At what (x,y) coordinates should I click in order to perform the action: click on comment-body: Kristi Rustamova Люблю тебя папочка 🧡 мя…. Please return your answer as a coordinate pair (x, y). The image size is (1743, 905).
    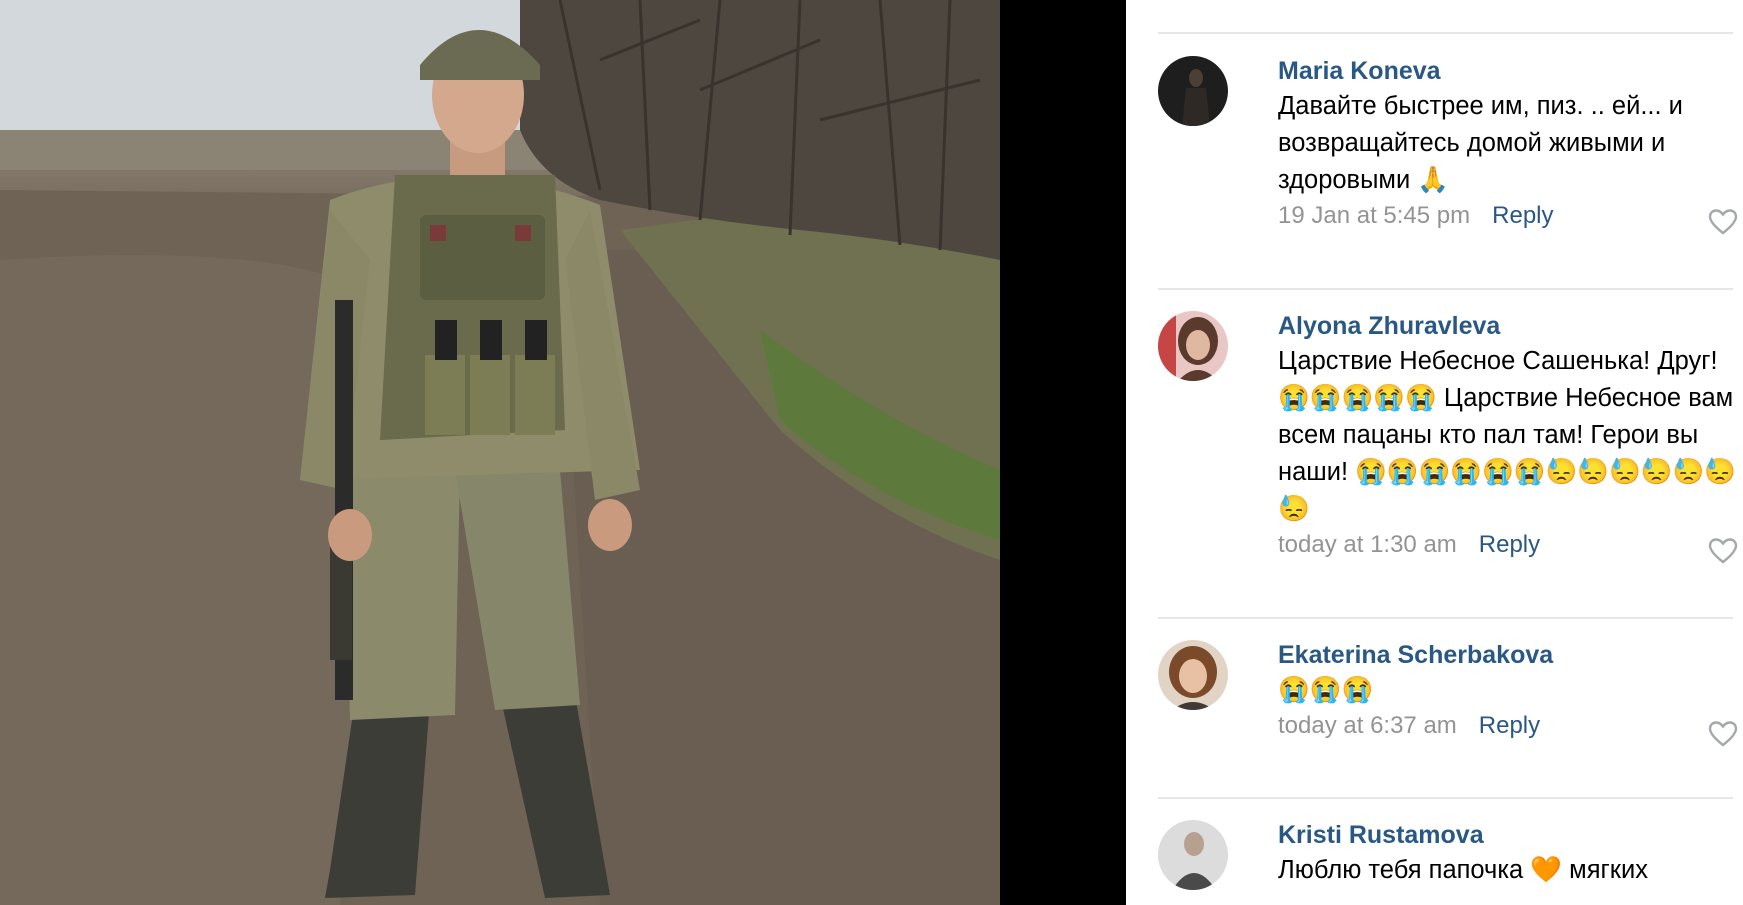
    Looking at the image, I should click on (1508, 854).